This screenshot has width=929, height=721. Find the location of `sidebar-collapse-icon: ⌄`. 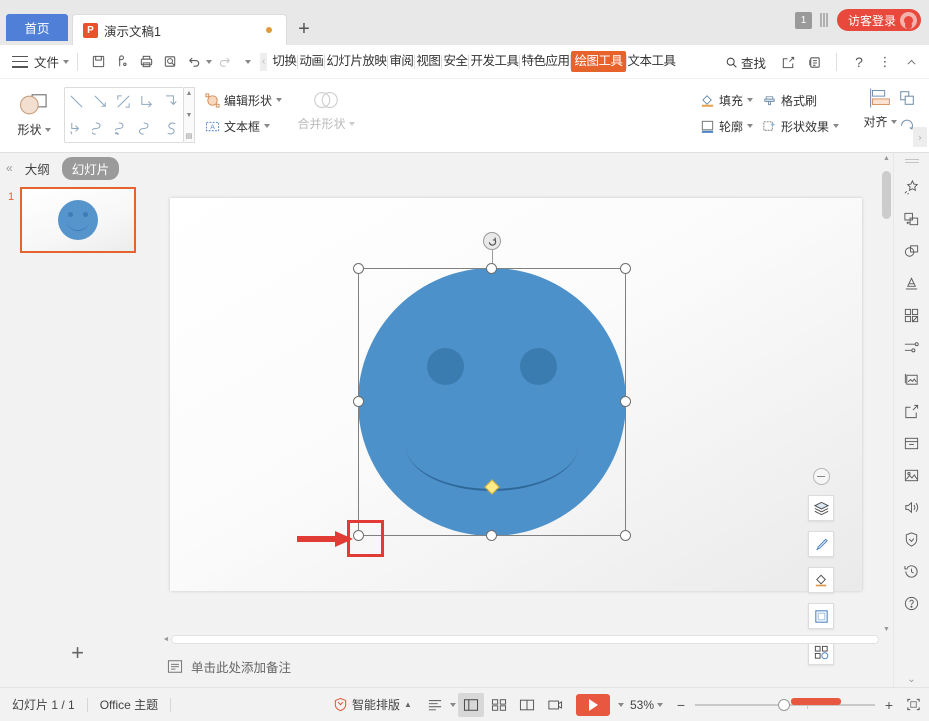

sidebar-collapse-icon: ⌄ is located at coordinates (911, 679).